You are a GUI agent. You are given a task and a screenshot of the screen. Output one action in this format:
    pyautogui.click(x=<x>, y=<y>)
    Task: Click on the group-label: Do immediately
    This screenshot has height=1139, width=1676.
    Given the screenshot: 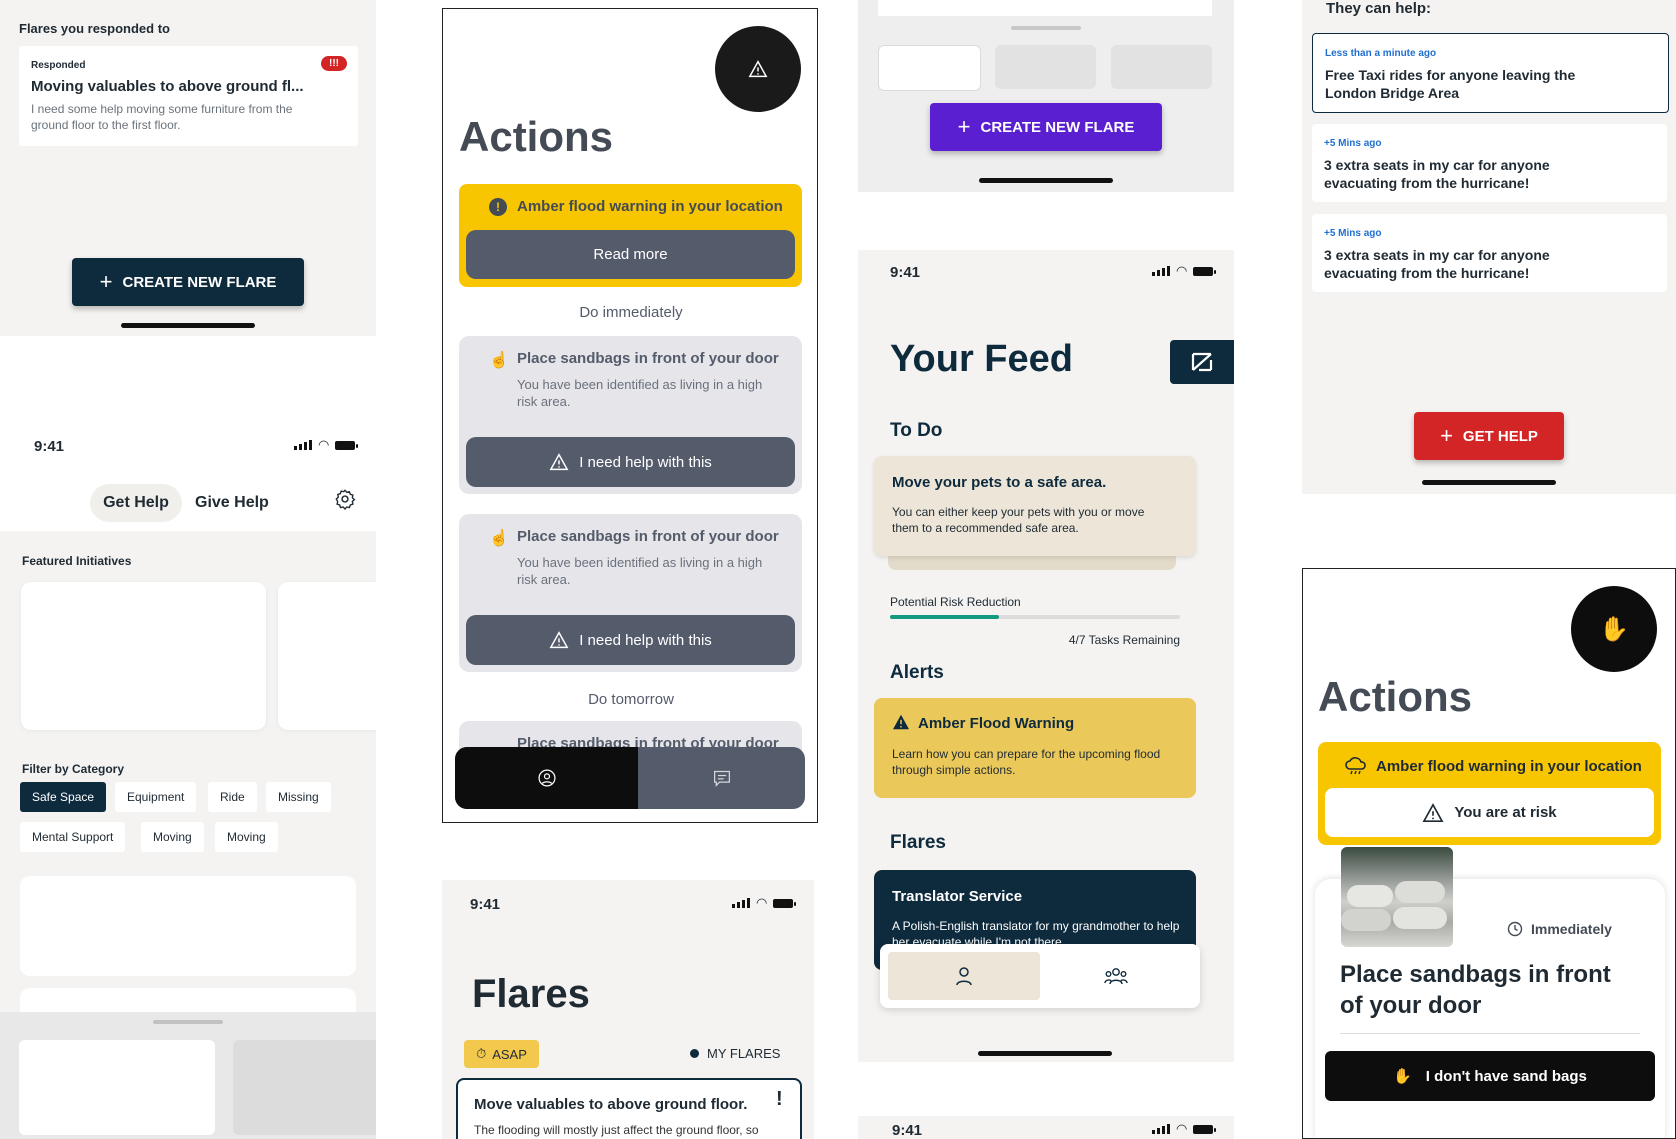 What is the action you would take?
    pyautogui.click(x=631, y=312)
    